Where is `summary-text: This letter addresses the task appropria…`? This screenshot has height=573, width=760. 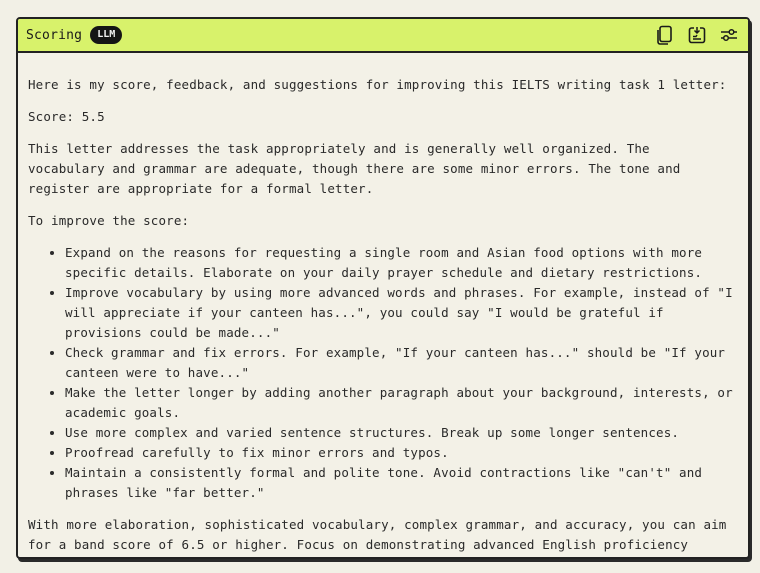 summary-text: This letter addresses the task appropria… is located at coordinates (354, 168).